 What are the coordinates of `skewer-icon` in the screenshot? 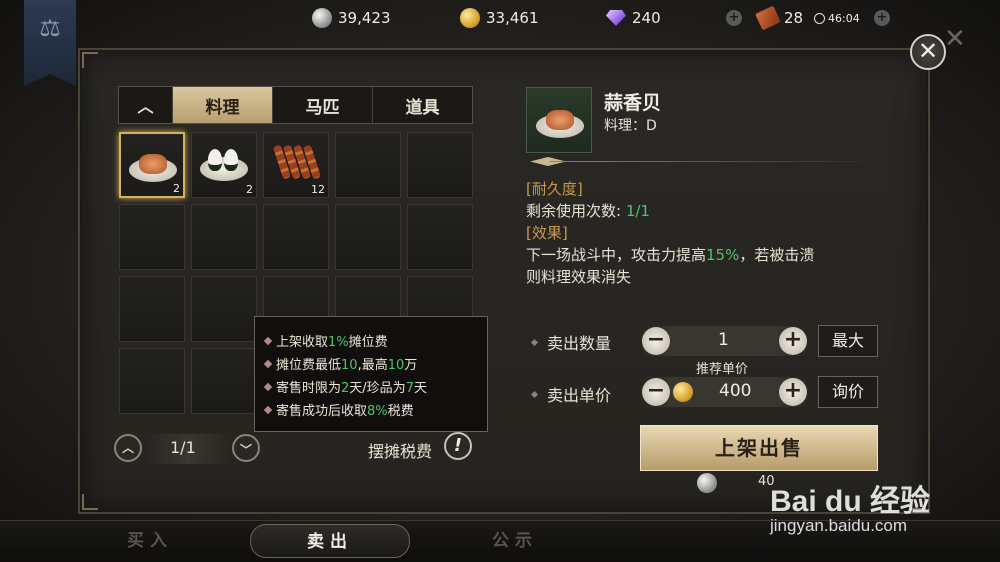 It's located at (297, 163).